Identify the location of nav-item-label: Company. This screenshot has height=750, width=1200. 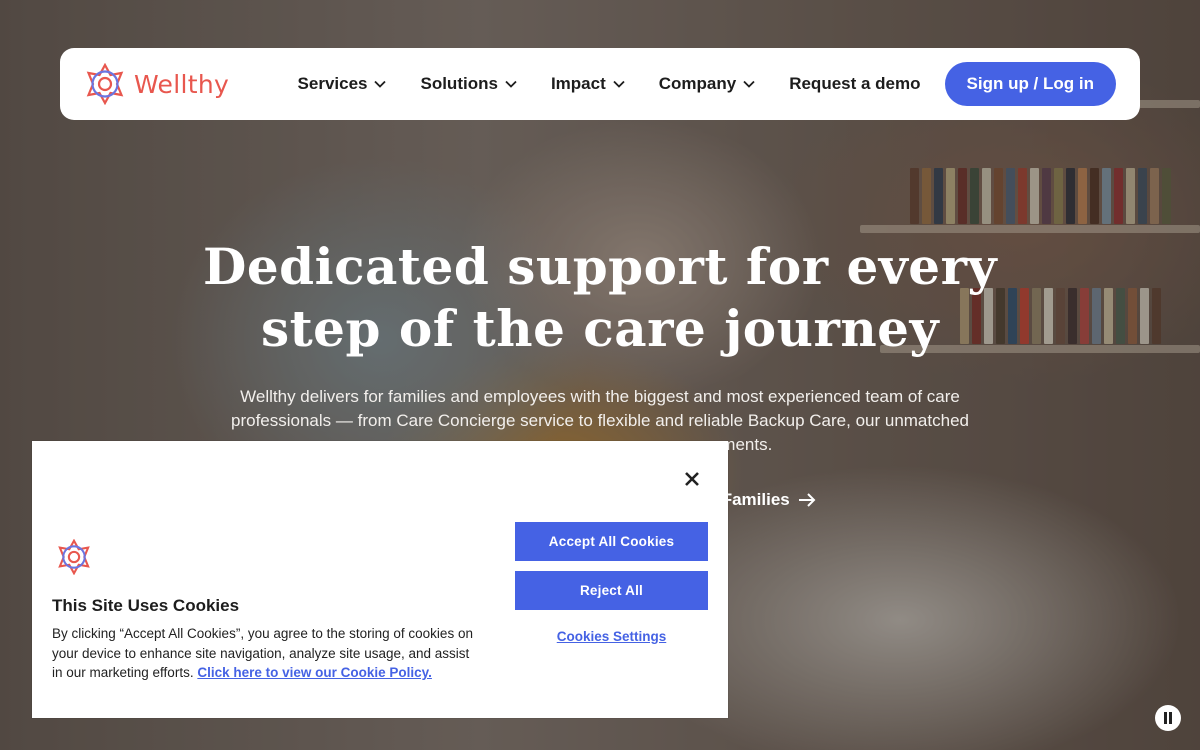
(697, 83).